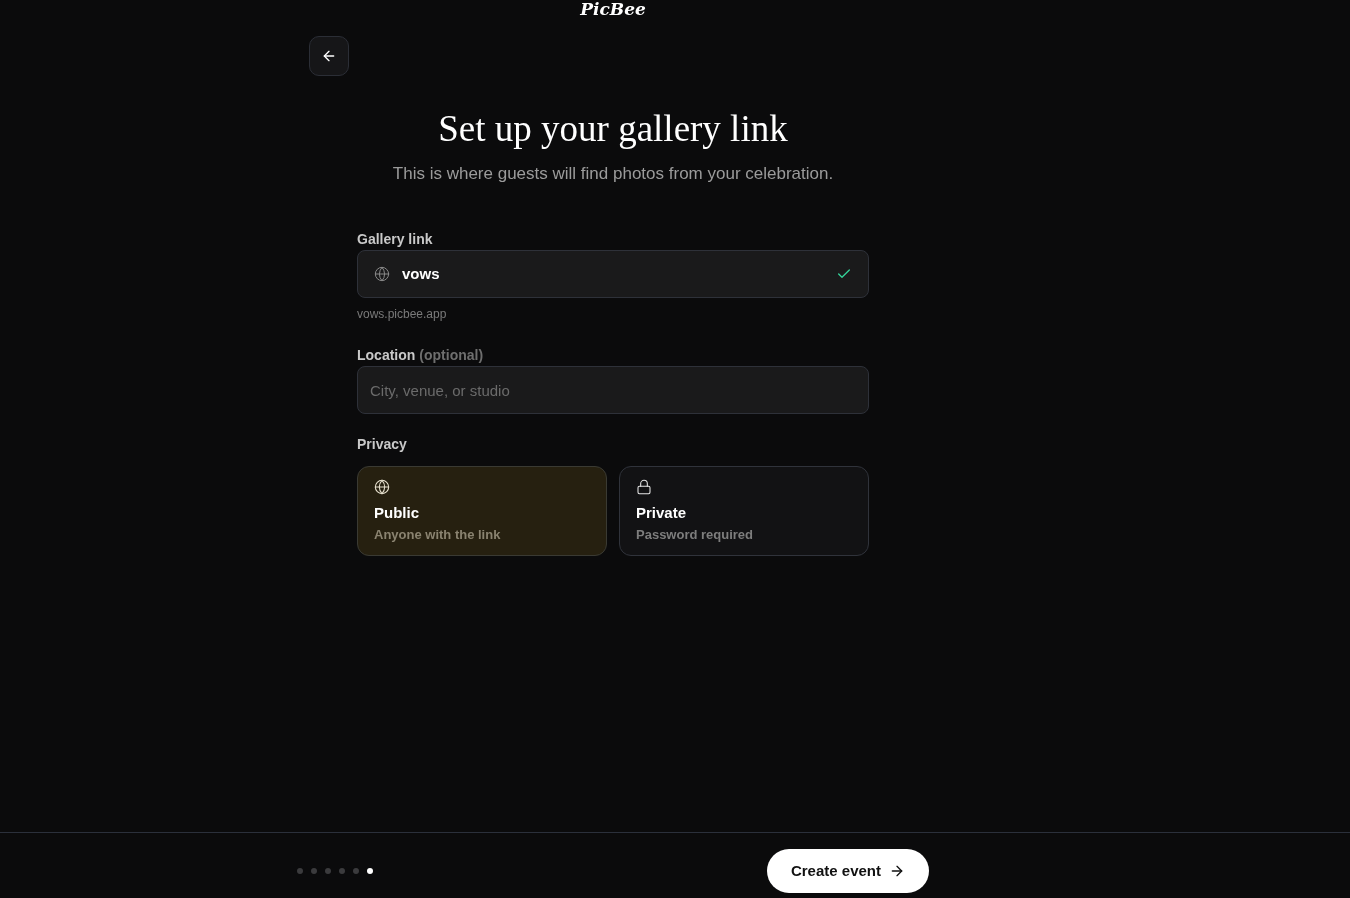  I want to click on link-hint: vows.picbee.app, so click(402, 314).